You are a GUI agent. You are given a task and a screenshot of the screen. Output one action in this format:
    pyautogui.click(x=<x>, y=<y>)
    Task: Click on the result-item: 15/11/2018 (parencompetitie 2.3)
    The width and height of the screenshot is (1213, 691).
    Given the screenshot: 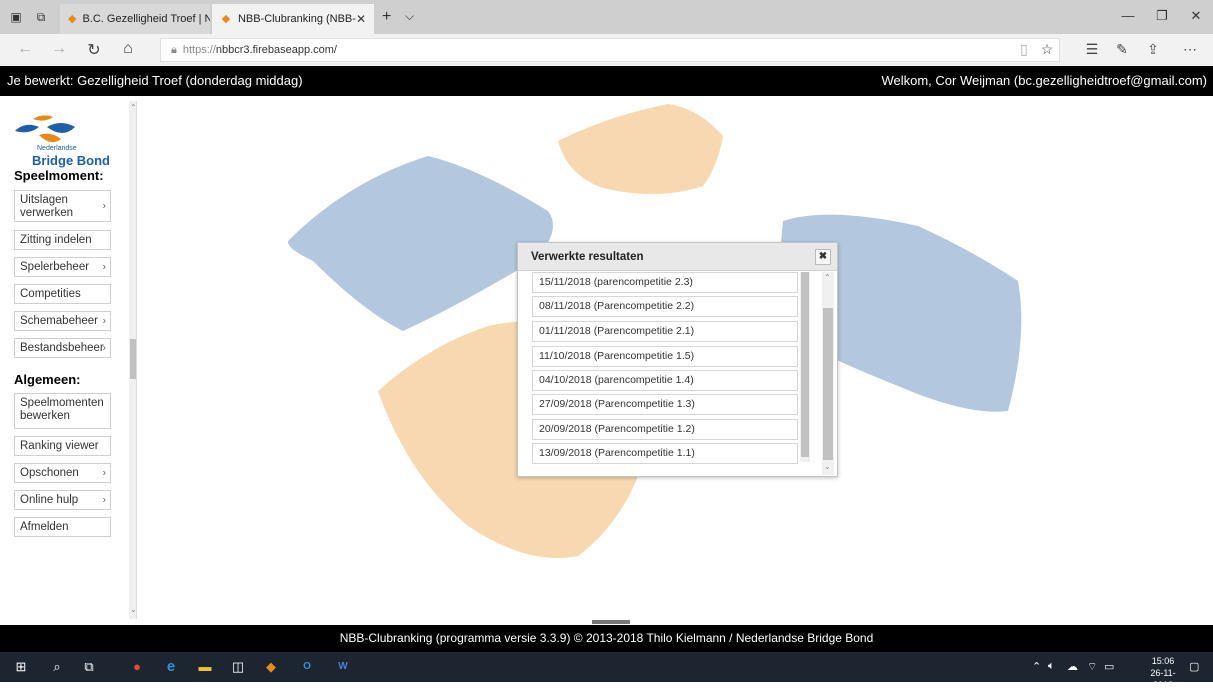 What is the action you would take?
    pyautogui.click(x=665, y=282)
    